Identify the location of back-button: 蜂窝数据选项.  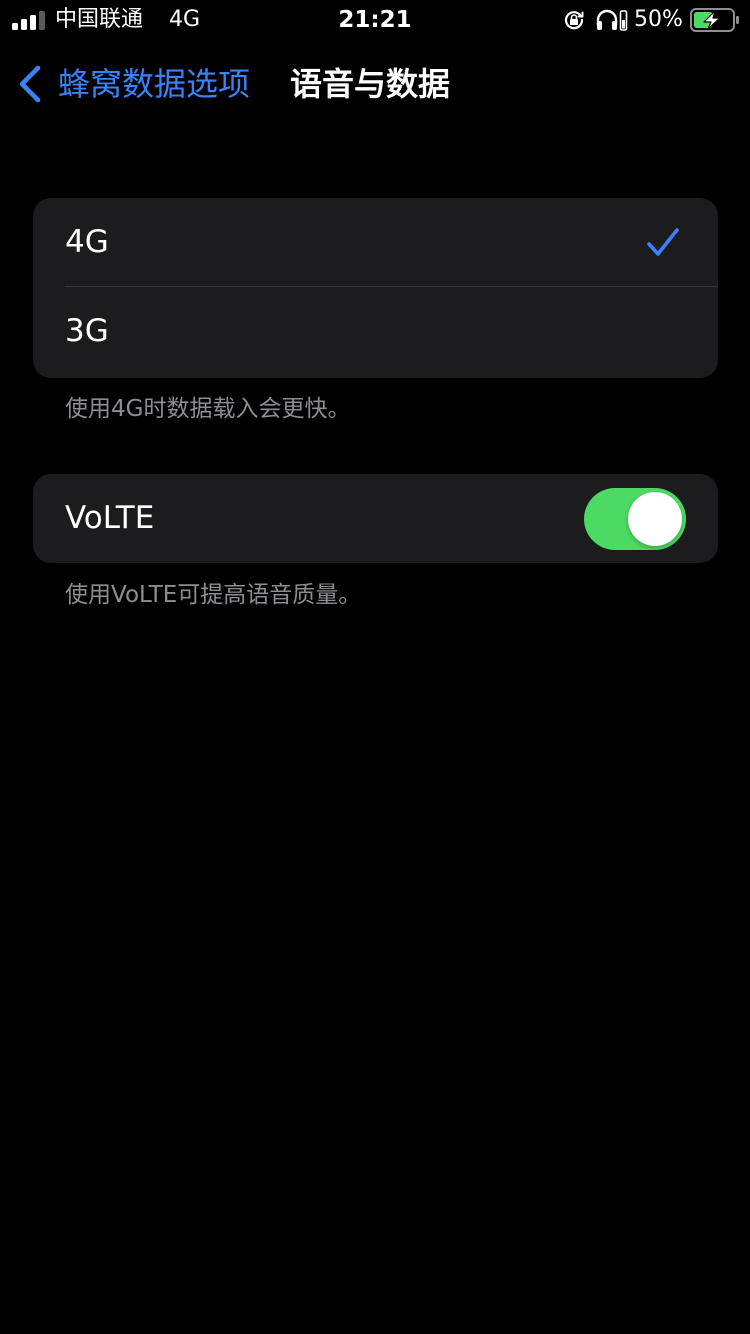
(146, 84).